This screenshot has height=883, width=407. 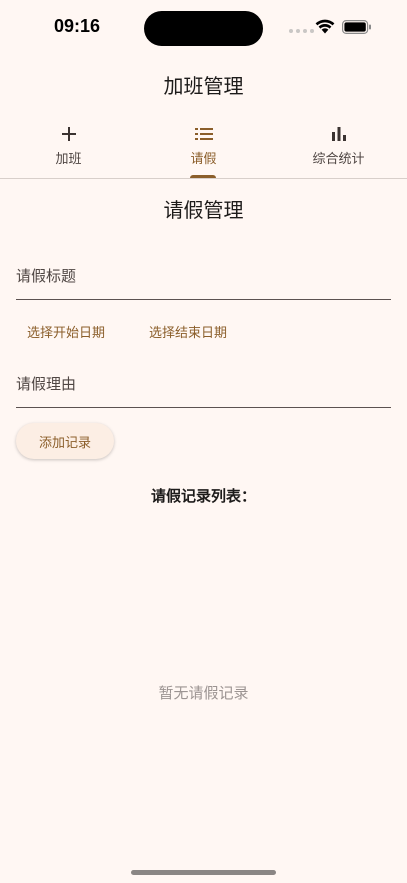 I want to click on leave-reason-field, so click(x=203, y=383).